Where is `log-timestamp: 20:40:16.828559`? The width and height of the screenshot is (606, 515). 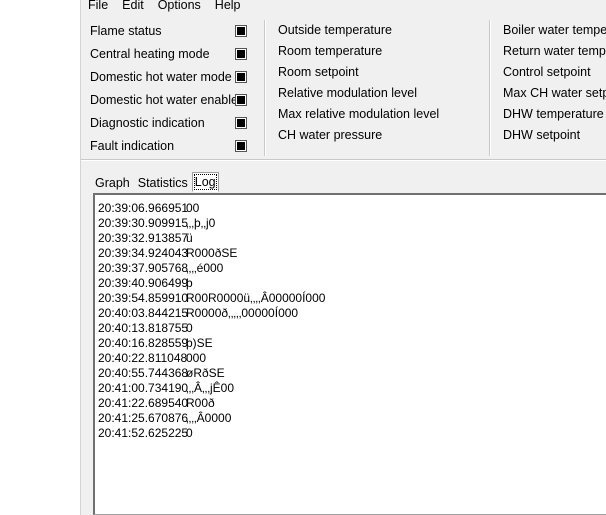
log-timestamp: 20:40:16.828559 is located at coordinates (143, 343).